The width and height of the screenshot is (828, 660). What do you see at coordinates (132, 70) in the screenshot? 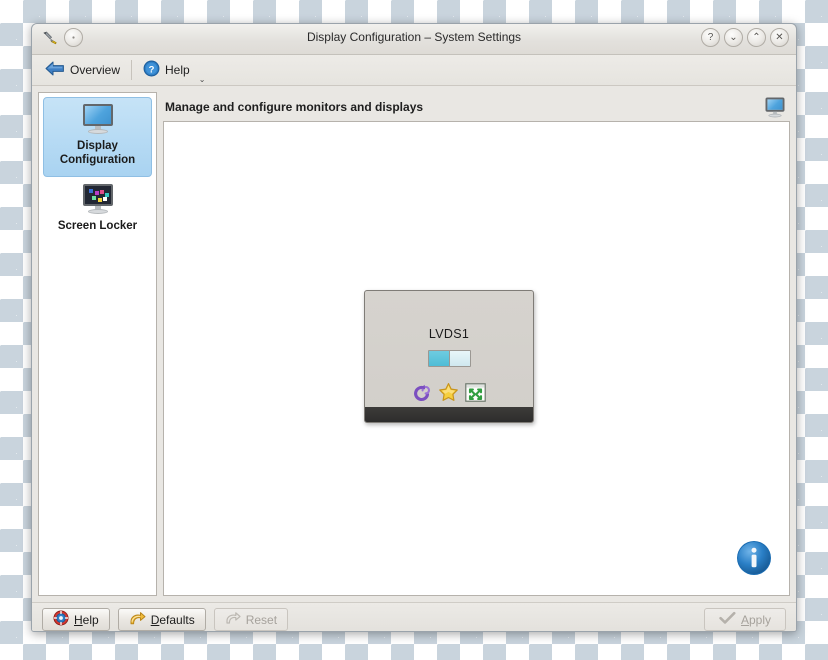
I see `toolbar-separator` at bounding box center [132, 70].